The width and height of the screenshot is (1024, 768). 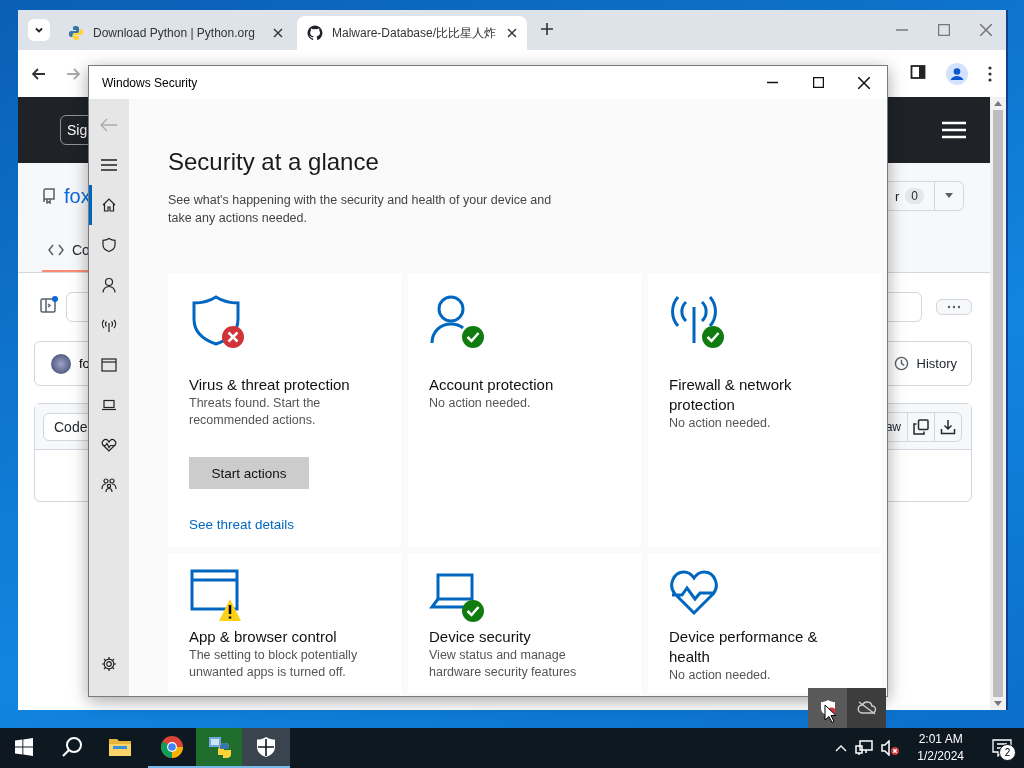 I want to click on heart-icon, so click(x=694, y=592).